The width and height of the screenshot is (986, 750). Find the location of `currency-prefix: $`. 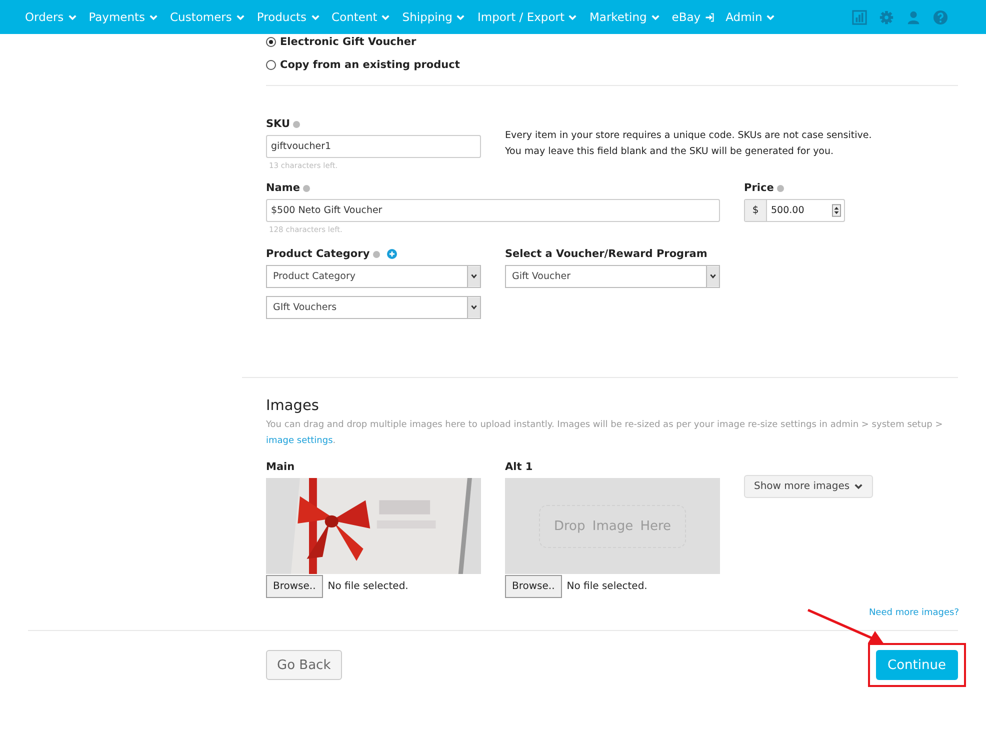

currency-prefix: $ is located at coordinates (756, 210).